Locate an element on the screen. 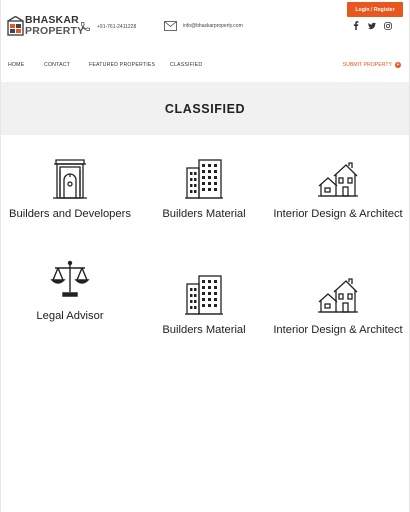 This screenshot has width=410, height=512. logo-house-icon is located at coordinates (15, 26).